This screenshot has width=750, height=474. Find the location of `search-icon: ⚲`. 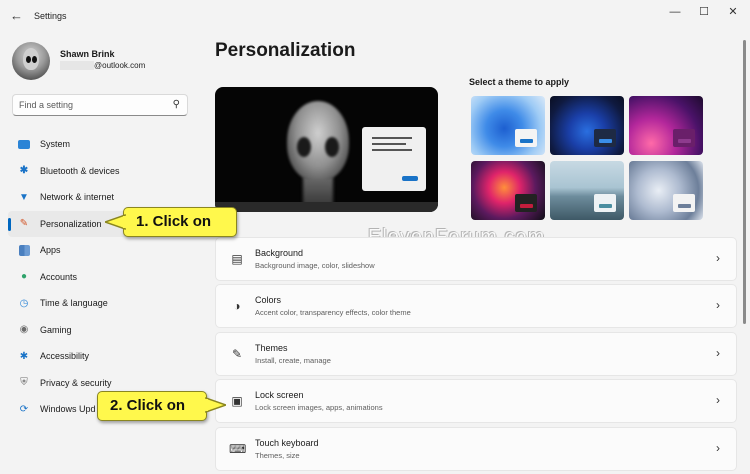

search-icon: ⚲ is located at coordinates (176, 104).